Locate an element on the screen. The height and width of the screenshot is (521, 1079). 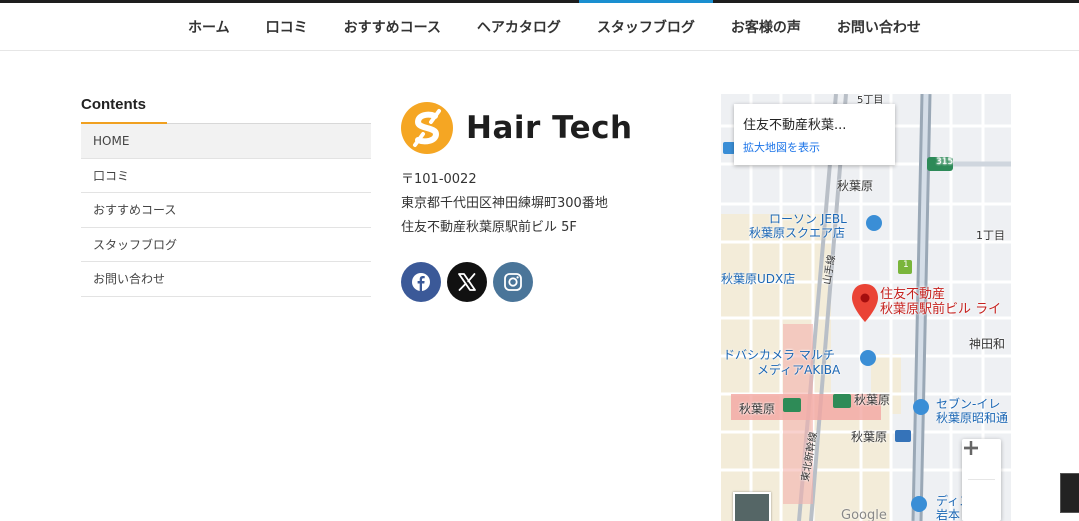
contents-menu: Contents HOME 口コミ おすすめコース スタッフブログ お問い合わせ is located at coordinates (226, 196).